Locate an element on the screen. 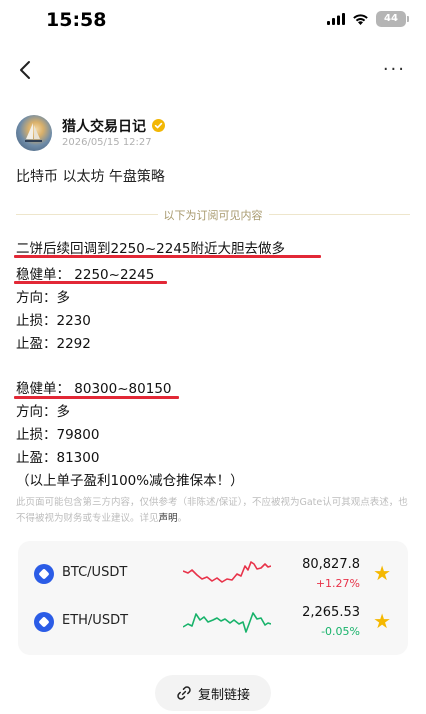 This screenshot has height=714, width=426. content-line: 稳健单： 80300~80150 is located at coordinates (94, 389).